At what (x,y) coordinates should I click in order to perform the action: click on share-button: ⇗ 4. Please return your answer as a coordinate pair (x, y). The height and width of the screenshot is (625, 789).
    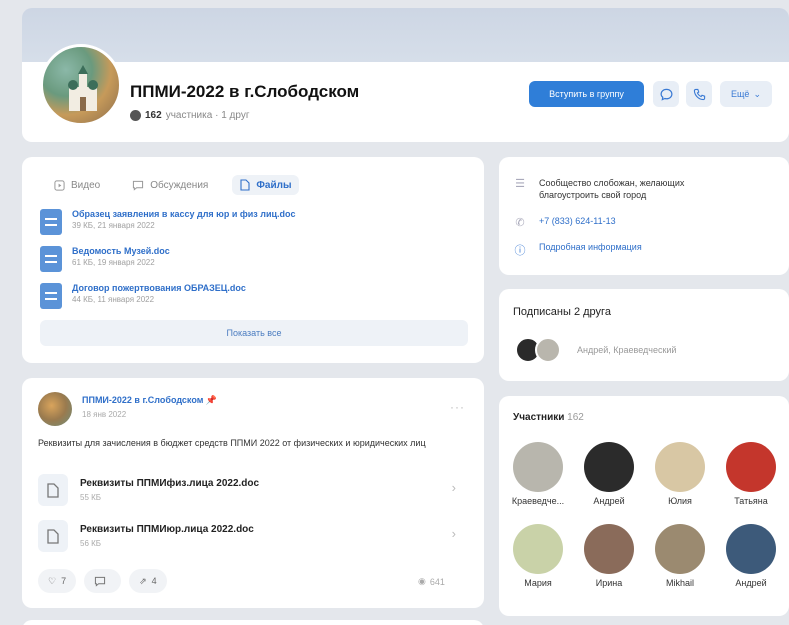
    Looking at the image, I should click on (148, 581).